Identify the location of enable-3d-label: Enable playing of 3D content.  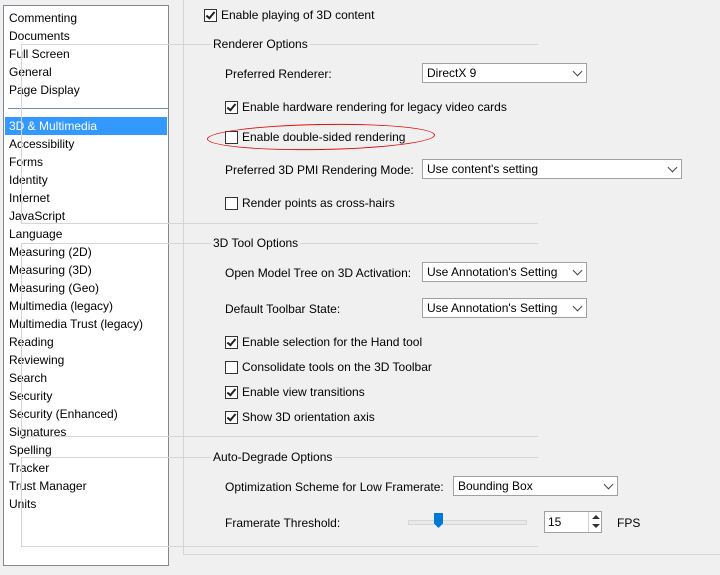
(298, 15).